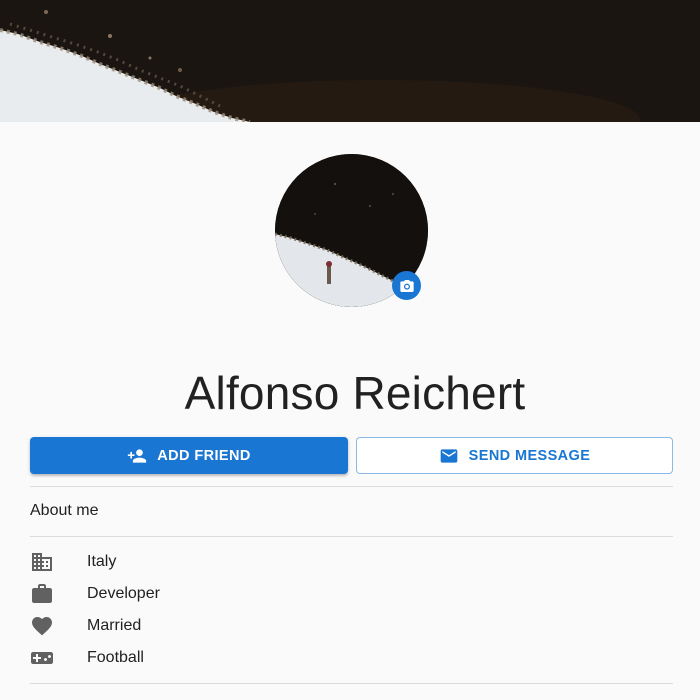 The image size is (700, 700). What do you see at coordinates (42, 658) in the screenshot?
I see `gamepad-icon` at bounding box center [42, 658].